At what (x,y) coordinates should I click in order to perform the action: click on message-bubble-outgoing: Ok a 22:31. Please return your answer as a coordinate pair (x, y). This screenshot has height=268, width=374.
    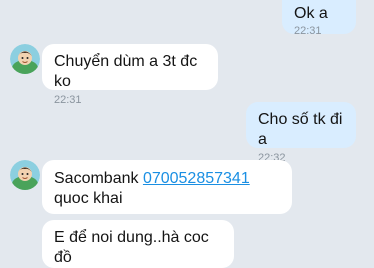
    Looking at the image, I should click on (319, 18).